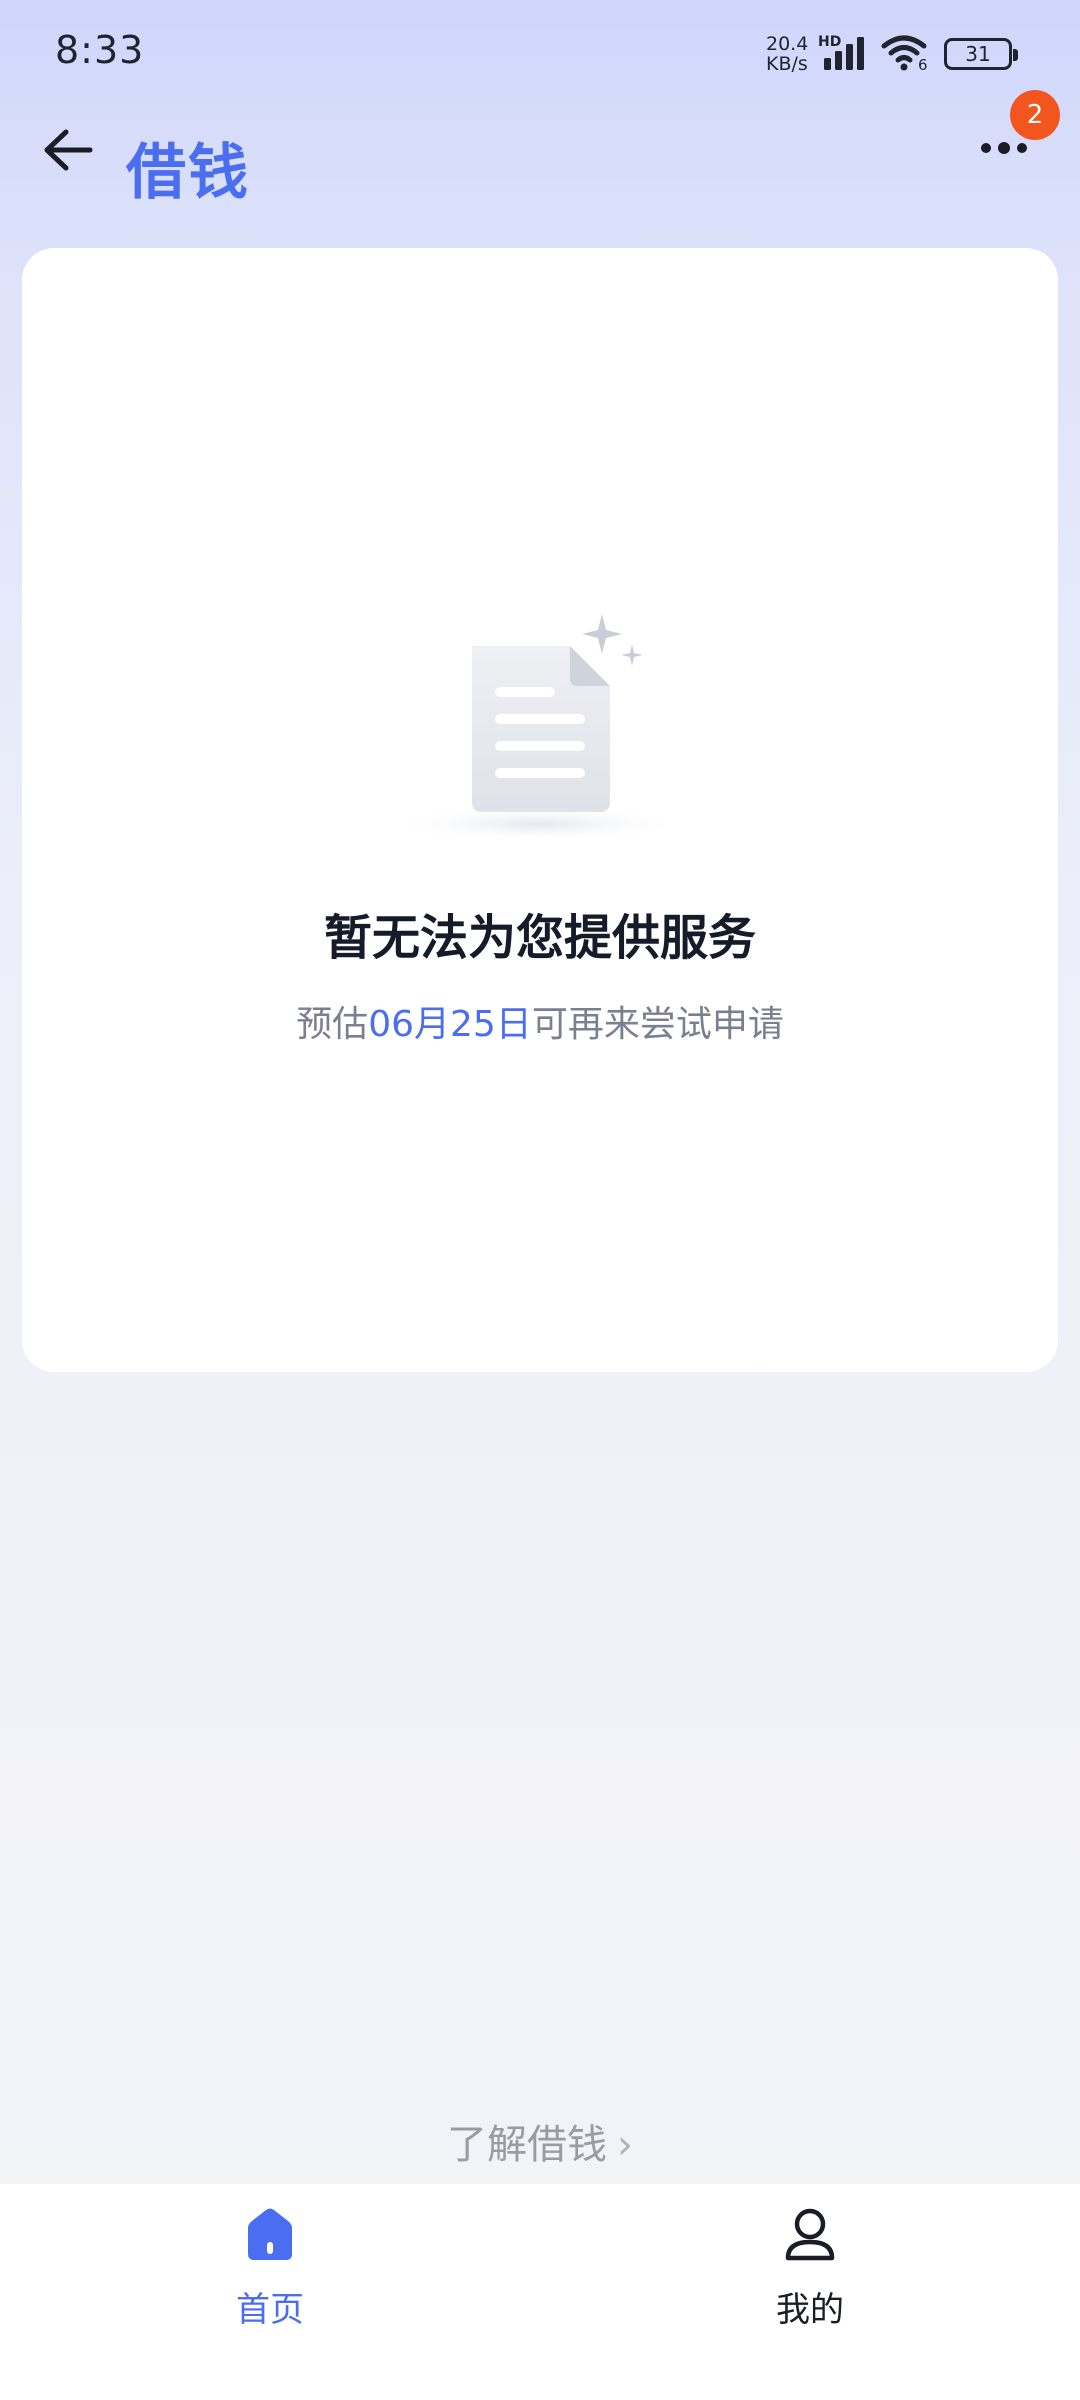 Image resolution: width=1080 pixels, height=2400 pixels. What do you see at coordinates (100, 50) in the screenshot?
I see `status-time: 8:33` at bounding box center [100, 50].